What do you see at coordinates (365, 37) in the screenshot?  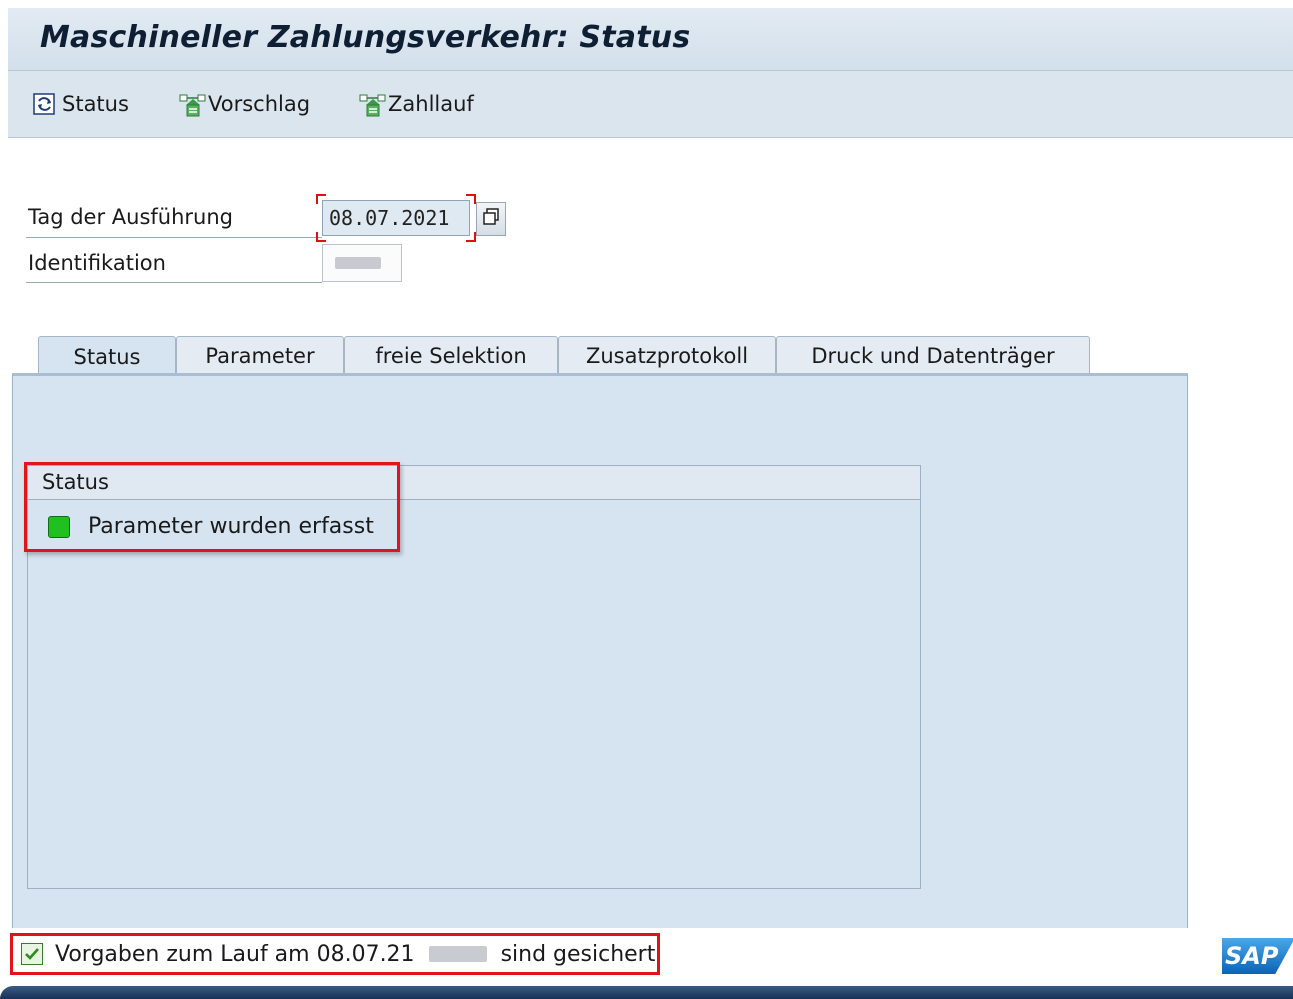 I see `page-title: Maschineller Zahlungsverkehr: Status` at bounding box center [365, 37].